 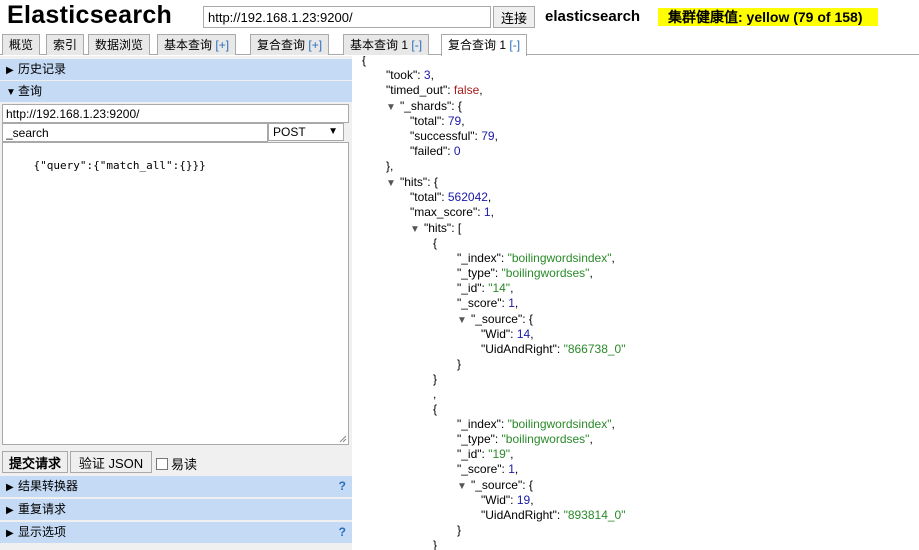 I want to click on readonly-label: 易读, so click(x=184, y=464).